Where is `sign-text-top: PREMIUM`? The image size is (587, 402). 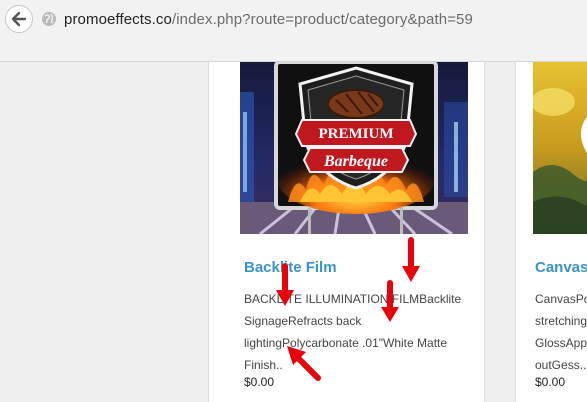 sign-text-top: PREMIUM is located at coordinates (356, 134).